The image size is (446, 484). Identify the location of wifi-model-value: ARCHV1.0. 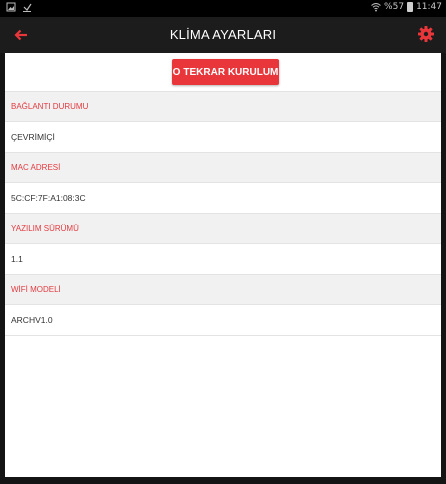
(223, 320).